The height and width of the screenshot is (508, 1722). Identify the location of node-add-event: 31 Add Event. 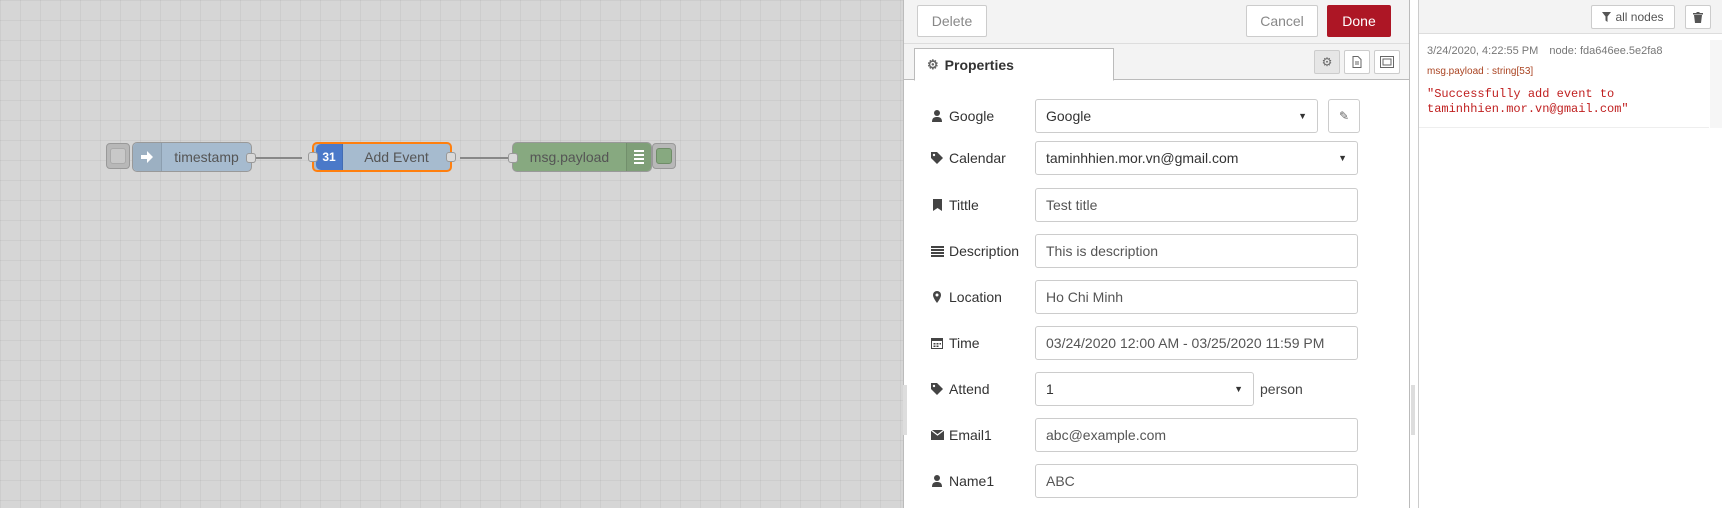
(382, 157).